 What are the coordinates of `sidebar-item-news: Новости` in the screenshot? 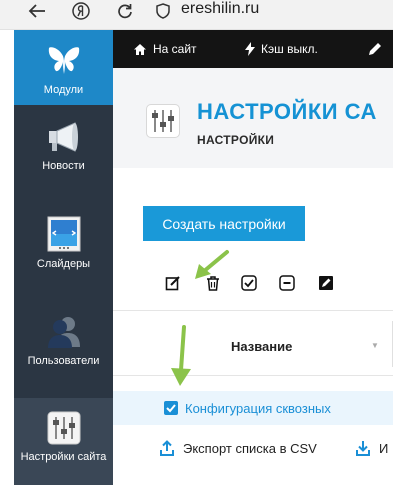 It's located at (63, 155).